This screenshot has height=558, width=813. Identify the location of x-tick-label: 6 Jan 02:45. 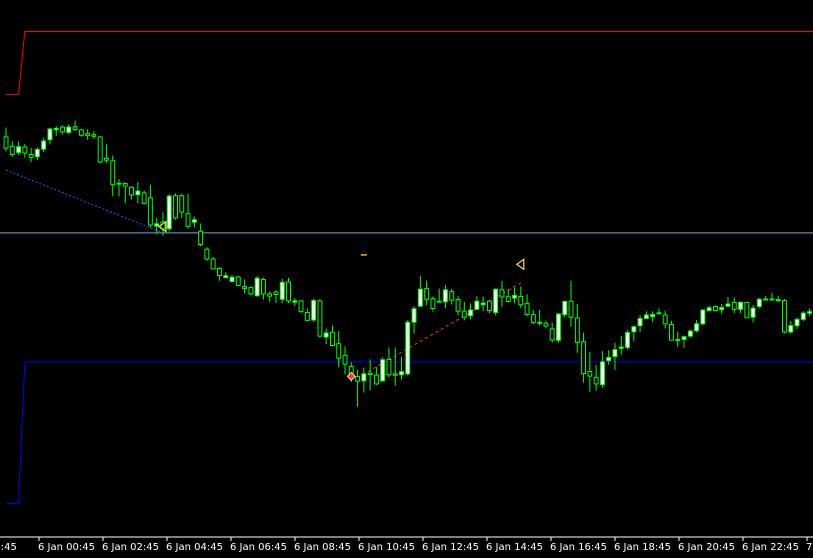
(130, 547).